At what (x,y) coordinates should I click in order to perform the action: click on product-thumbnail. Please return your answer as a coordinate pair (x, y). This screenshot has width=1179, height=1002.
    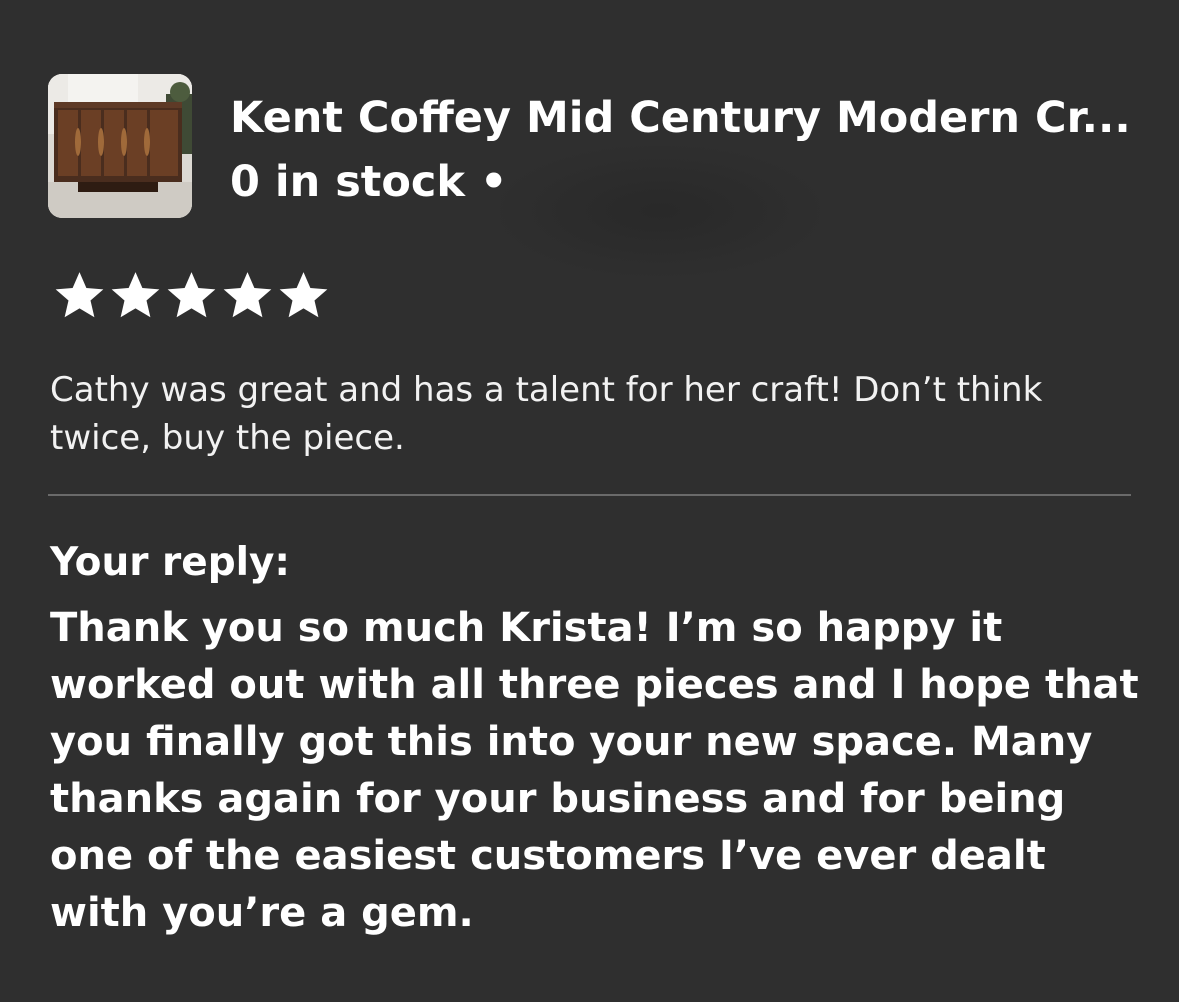
    Looking at the image, I should click on (120, 146).